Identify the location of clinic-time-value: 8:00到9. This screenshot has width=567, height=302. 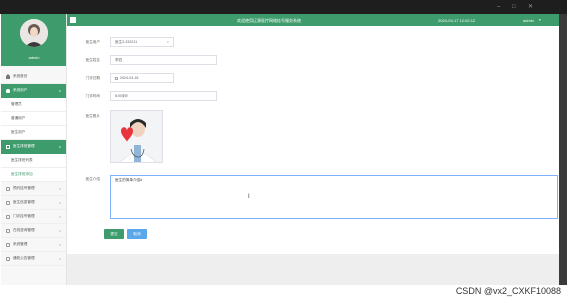
(121, 96).